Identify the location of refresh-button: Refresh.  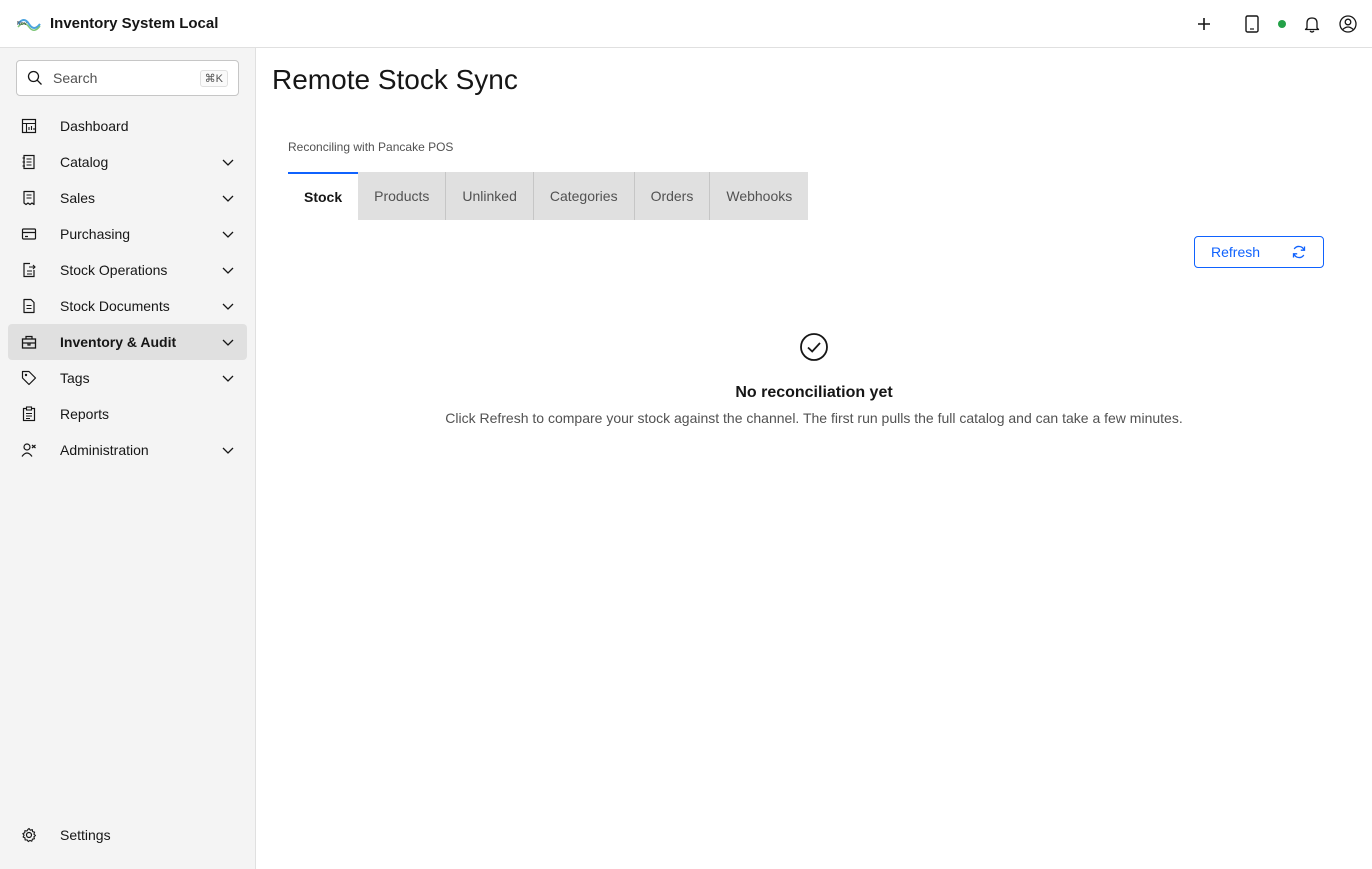
(1259, 252).